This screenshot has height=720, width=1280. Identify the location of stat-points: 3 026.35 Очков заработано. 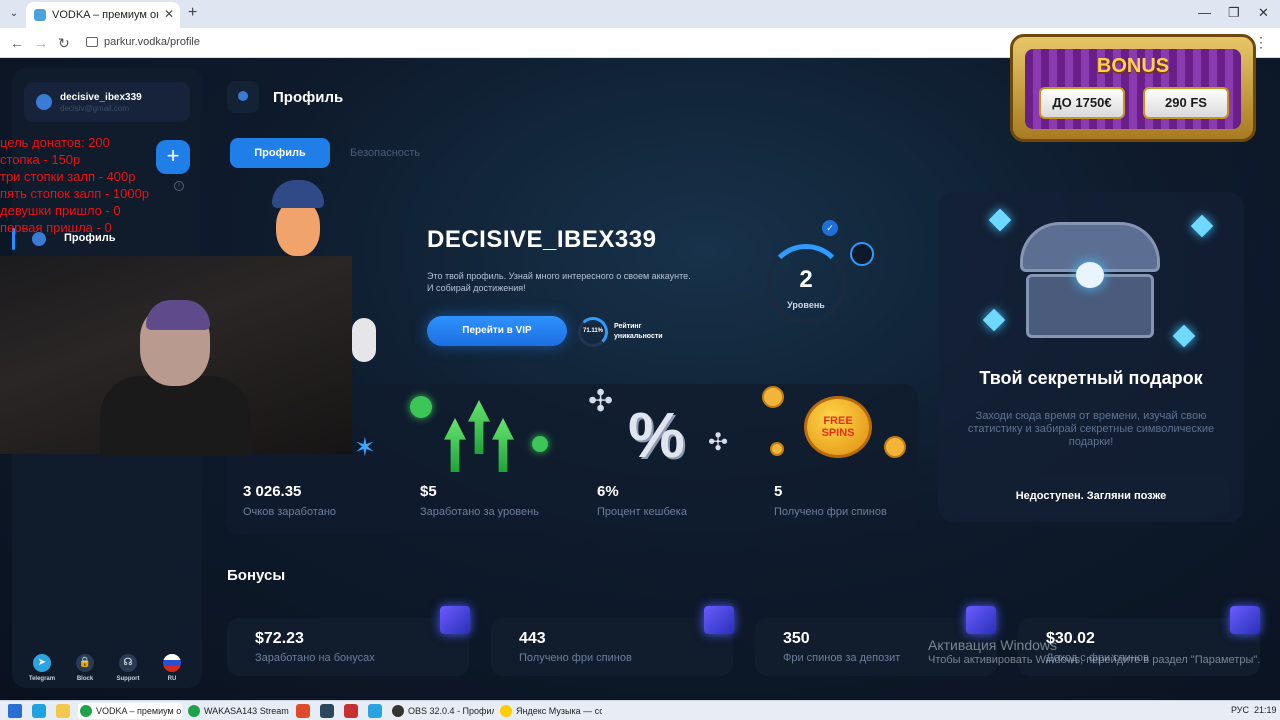
(328, 500).